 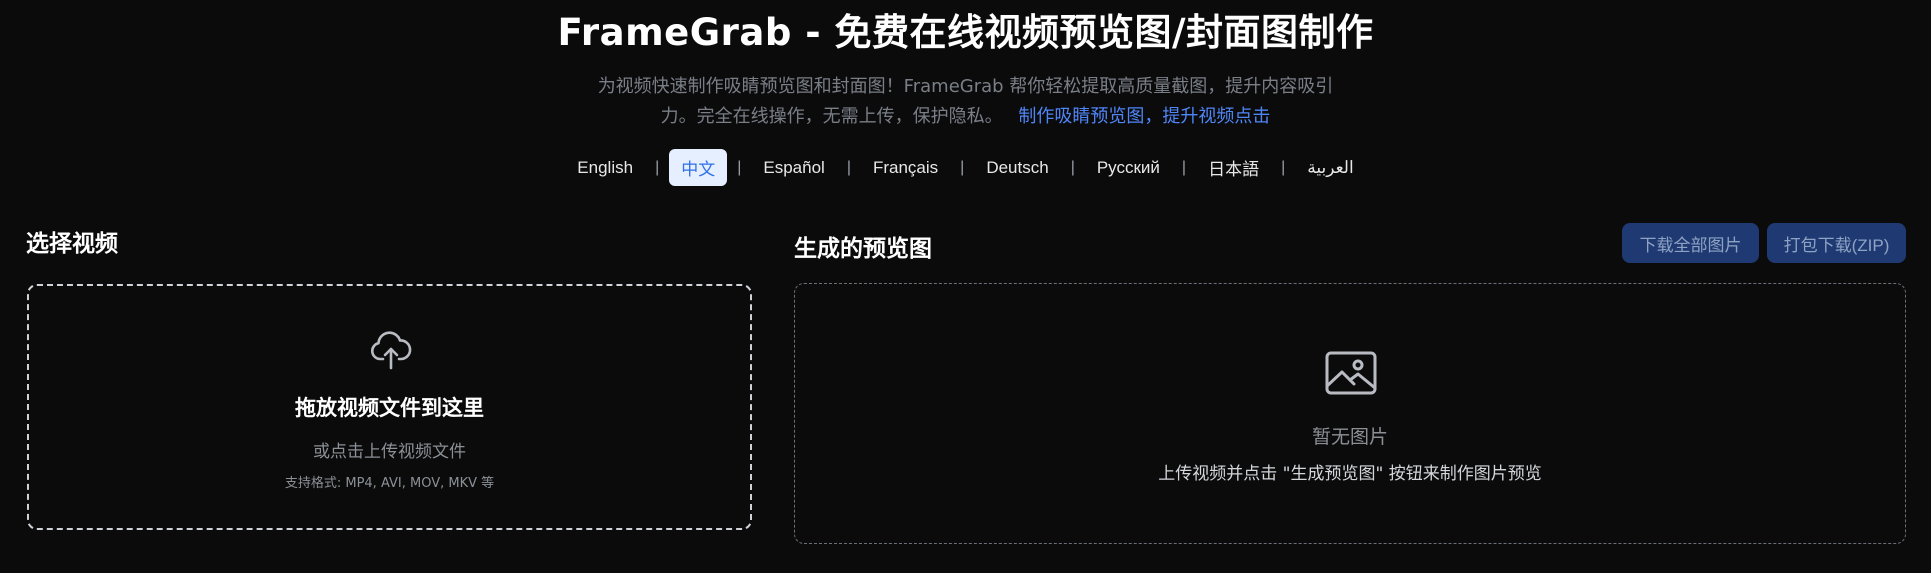 I want to click on empty-state-subtitle: 上传视频并点击 "生成预览图" 按钮来制作图片预览, so click(x=1350, y=474).